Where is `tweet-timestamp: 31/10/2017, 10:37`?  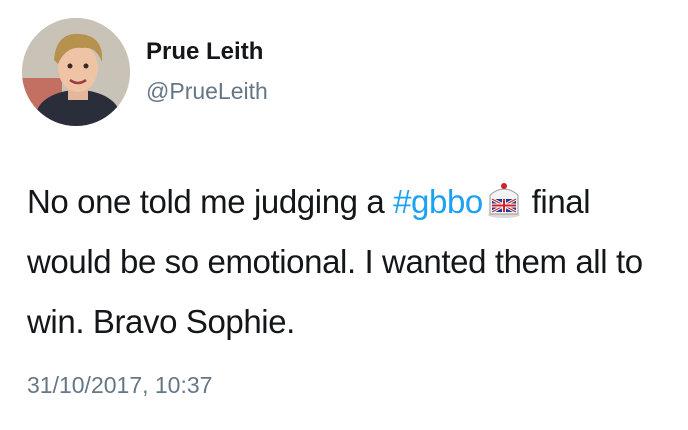
tweet-timestamp: 31/10/2017, 10:37 is located at coordinates (119, 385).